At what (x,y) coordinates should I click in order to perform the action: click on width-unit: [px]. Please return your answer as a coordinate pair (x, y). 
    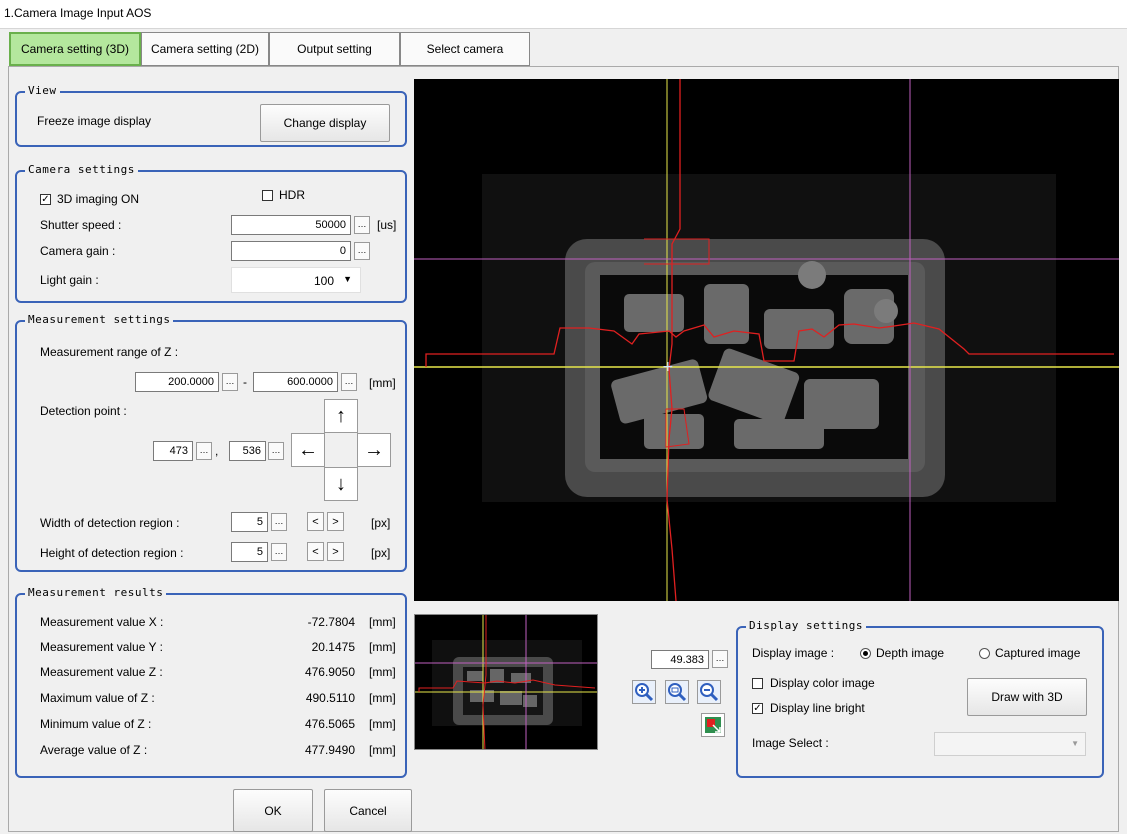
    Looking at the image, I should click on (381, 523).